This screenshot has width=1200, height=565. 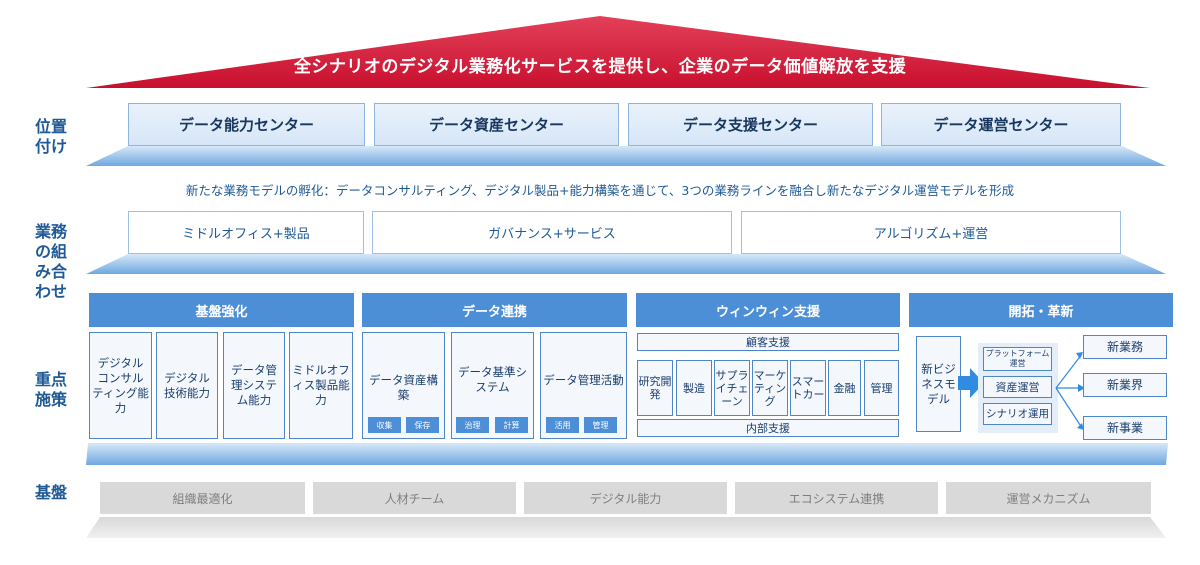 What do you see at coordinates (1125, 347) in the screenshot?
I see `new-work: 新業務` at bounding box center [1125, 347].